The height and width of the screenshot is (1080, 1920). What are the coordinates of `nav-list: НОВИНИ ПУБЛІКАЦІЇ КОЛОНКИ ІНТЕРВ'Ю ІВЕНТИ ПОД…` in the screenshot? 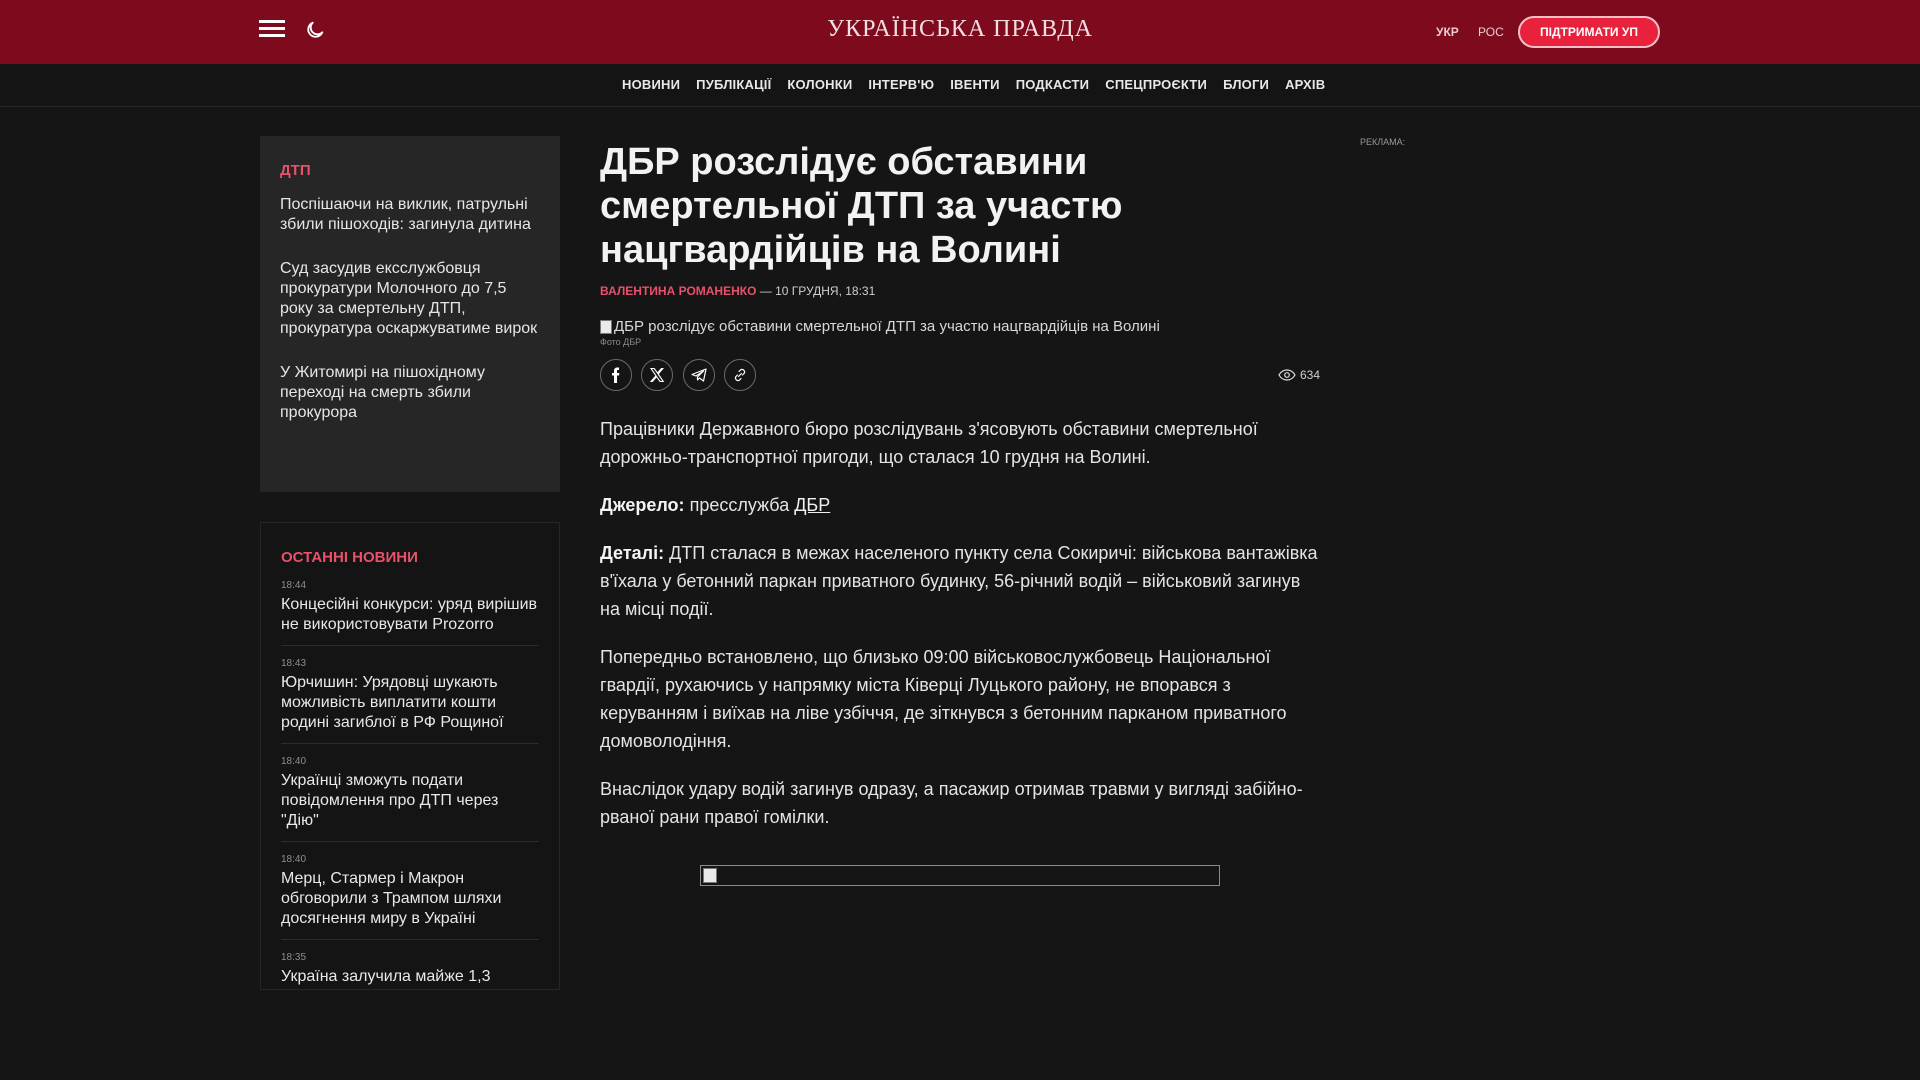 It's located at (973, 84).